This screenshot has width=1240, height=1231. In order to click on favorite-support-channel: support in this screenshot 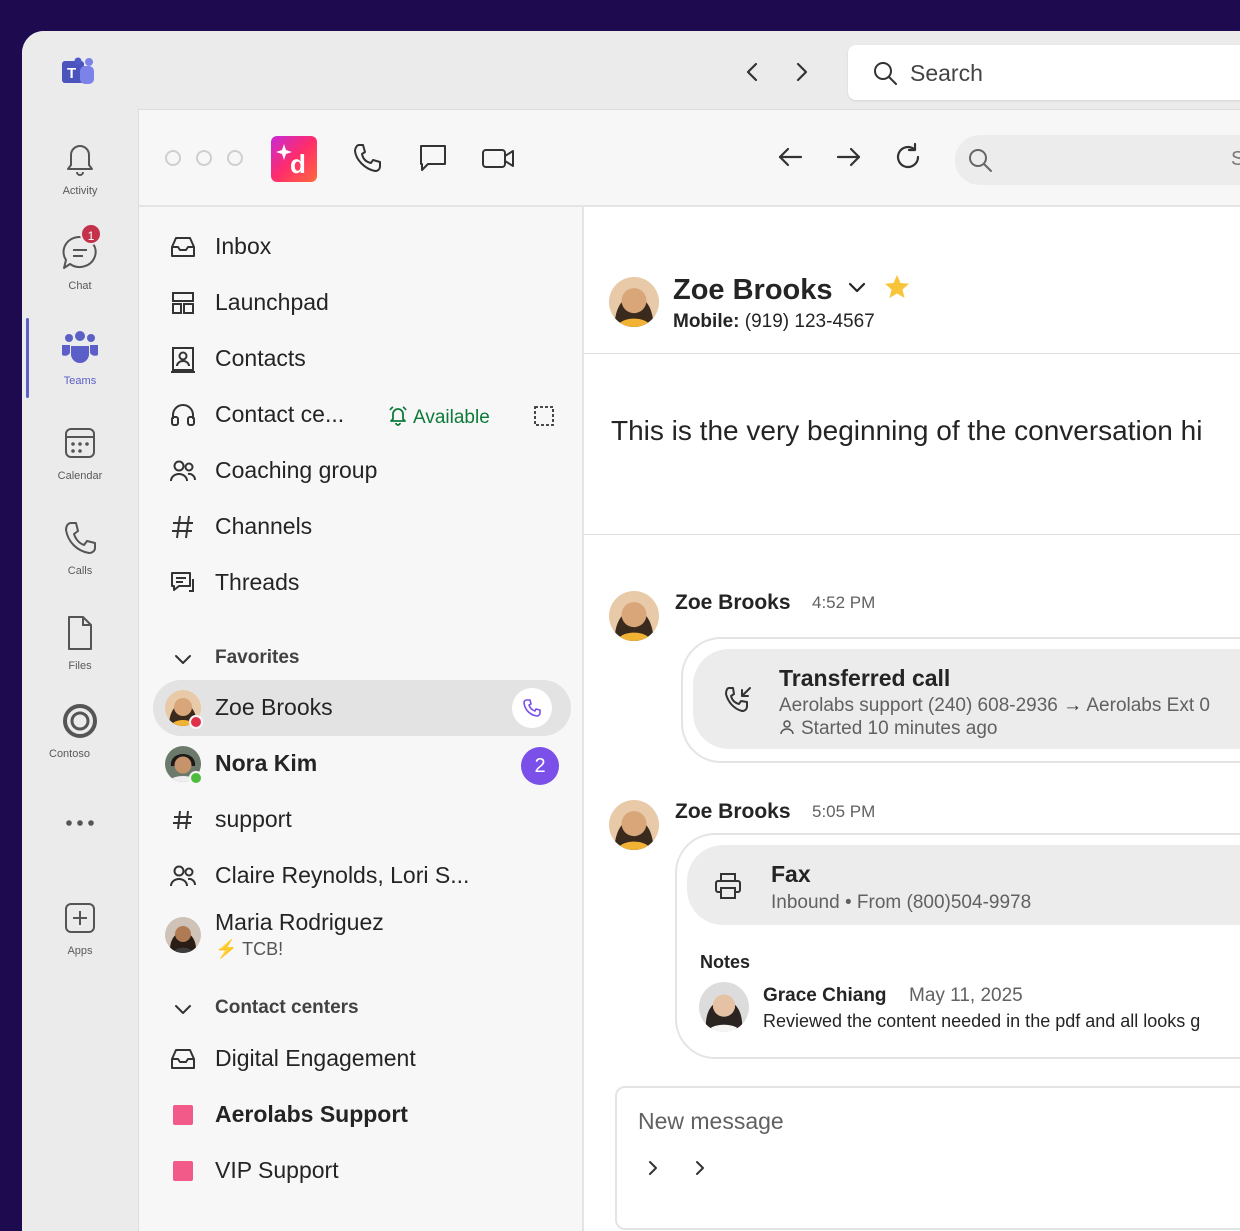, I will do `click(360, 820)`.